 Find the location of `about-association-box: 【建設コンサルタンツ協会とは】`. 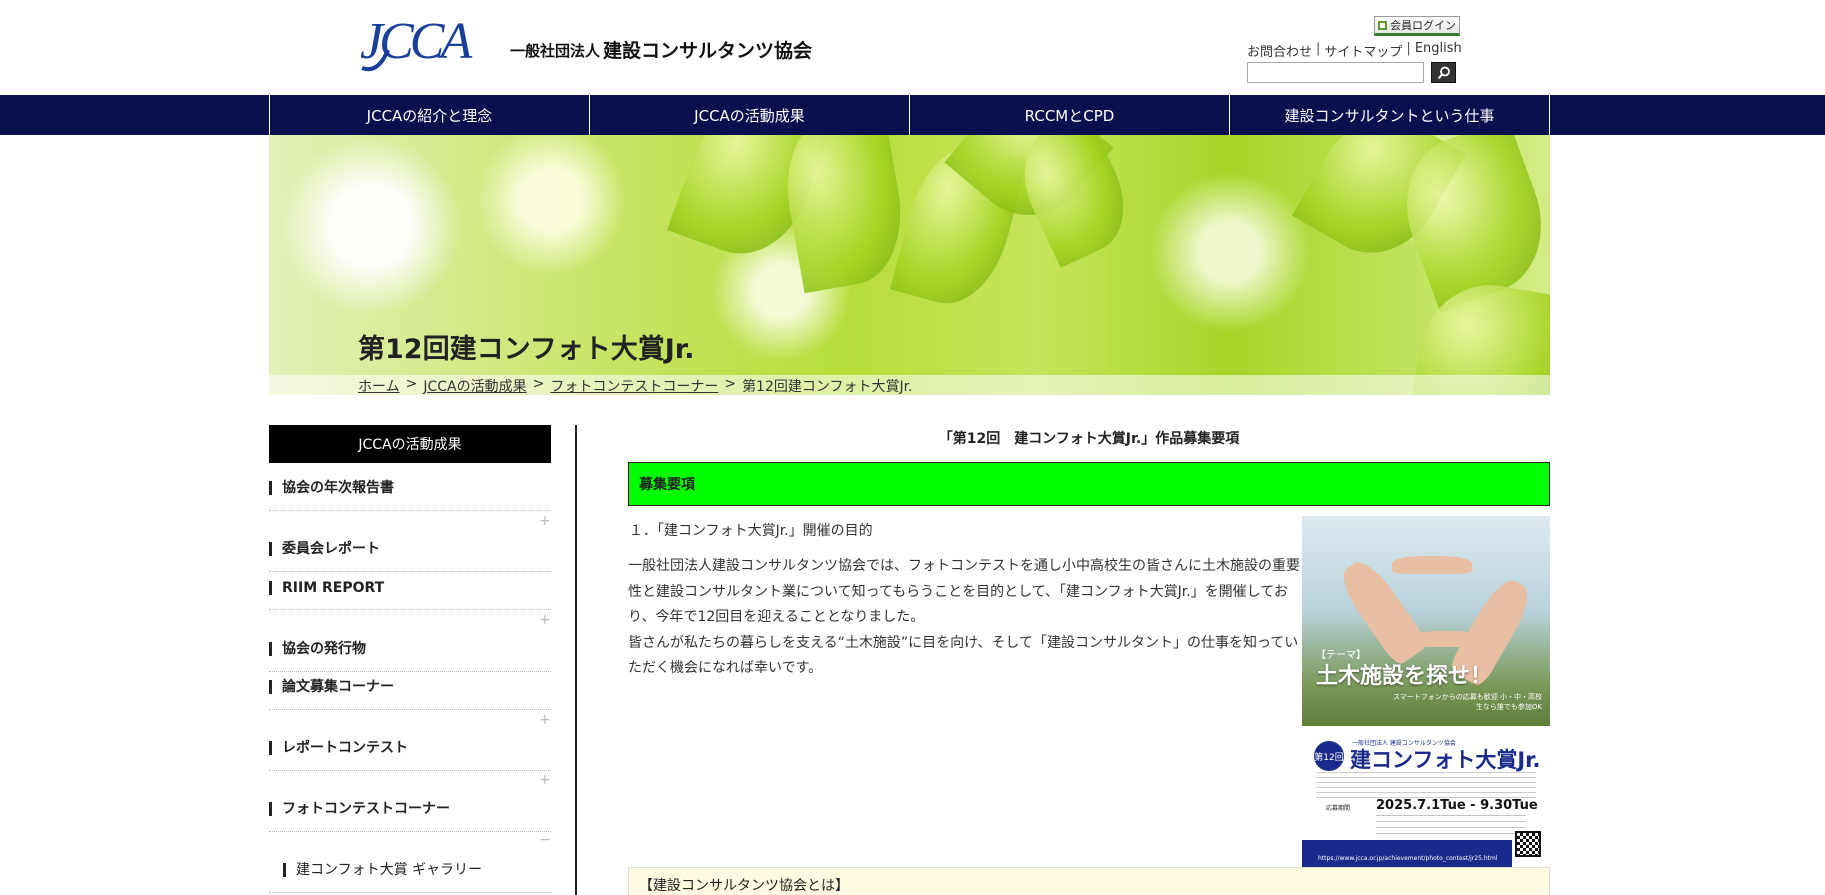

about-association-box: 【建設コンサルタンツ協会とは】 is located at coordinates (1089, 881).